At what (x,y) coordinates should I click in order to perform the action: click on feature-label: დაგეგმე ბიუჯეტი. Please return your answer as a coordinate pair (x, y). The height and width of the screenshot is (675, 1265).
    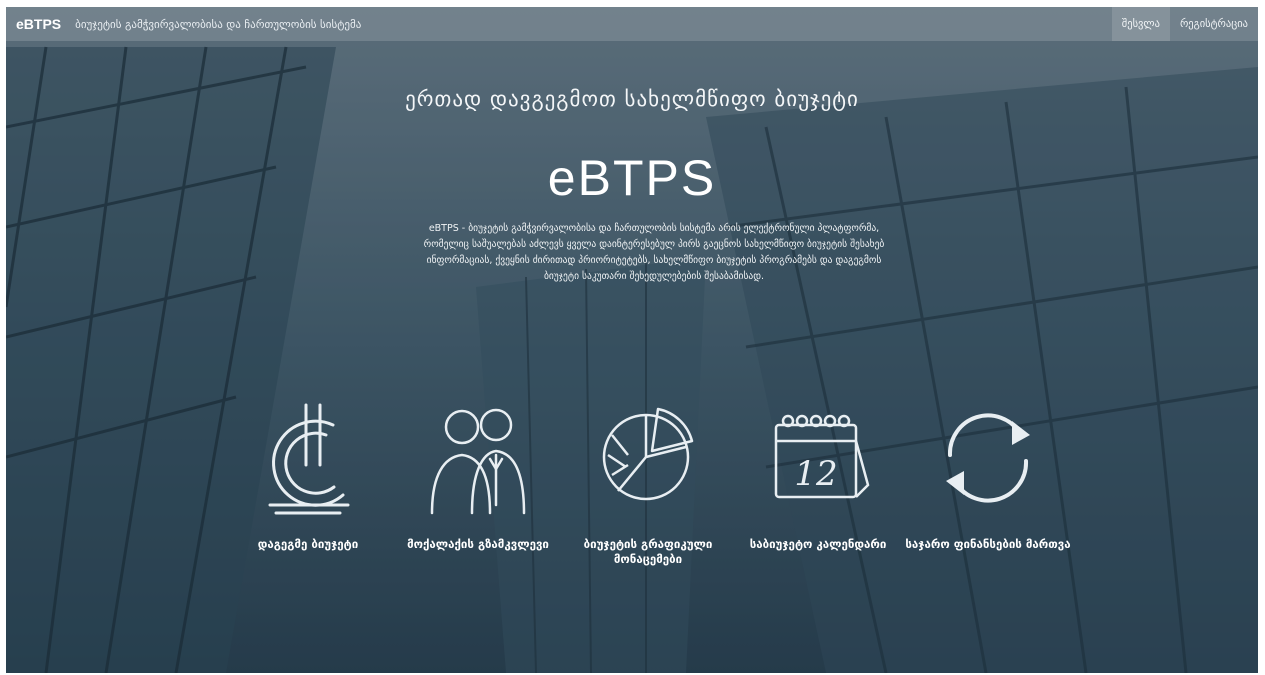
    Looking at the image, I should click on (308, 544).